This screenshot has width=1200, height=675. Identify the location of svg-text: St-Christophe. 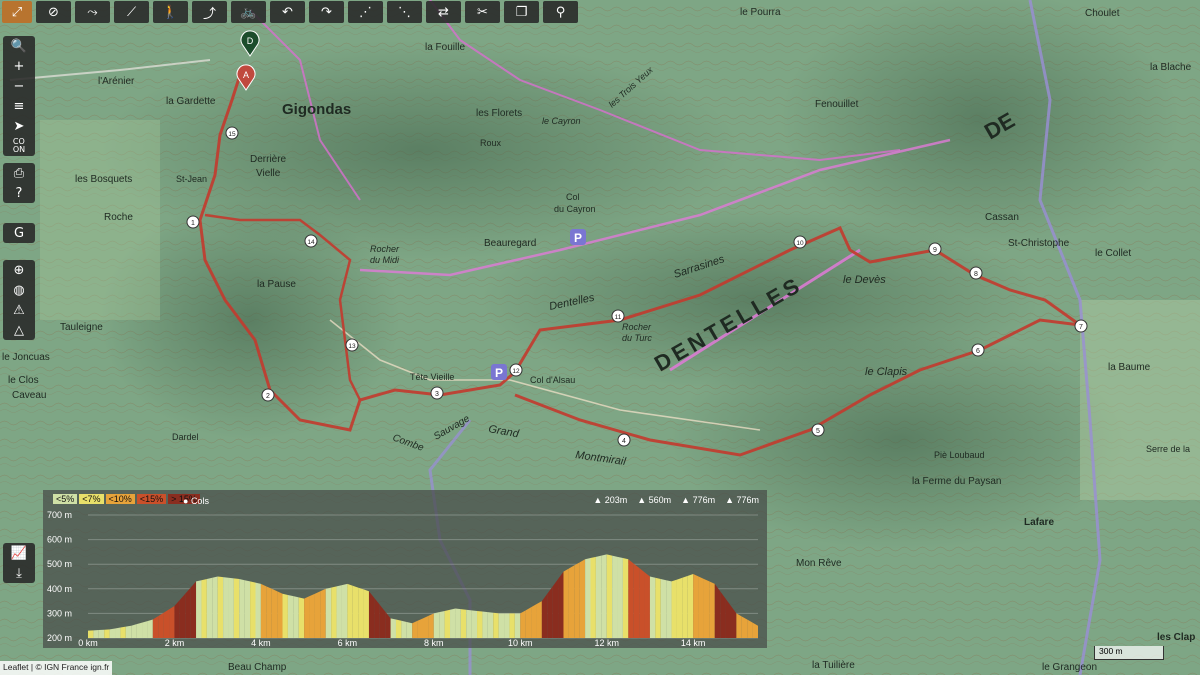
(1039, 243).